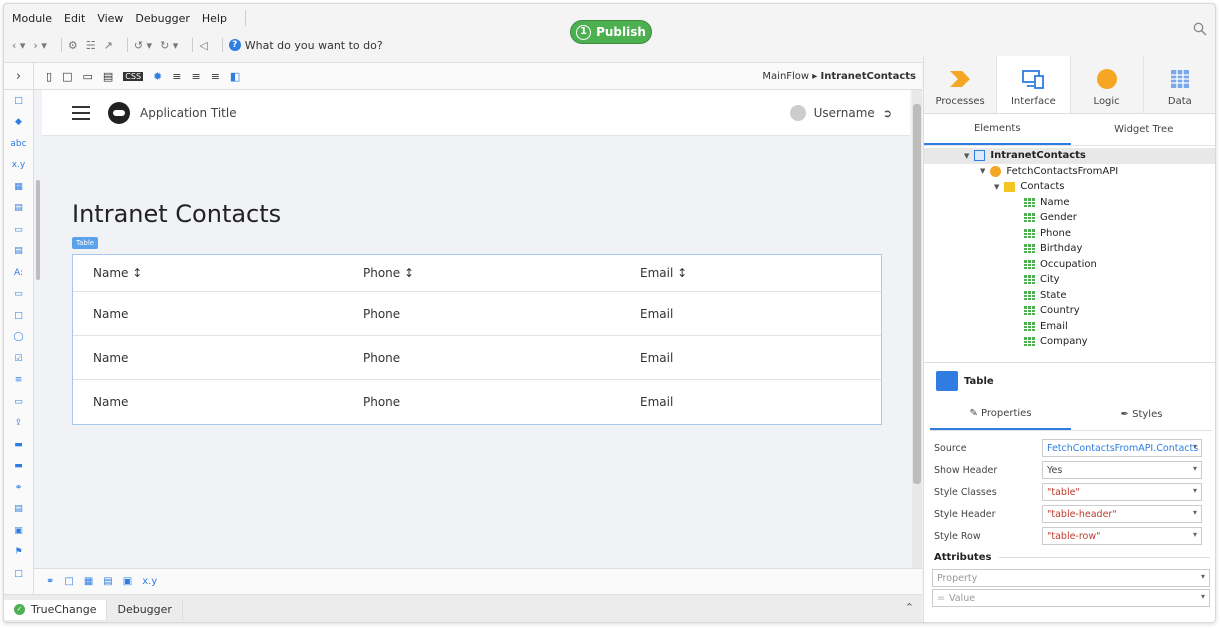 This screenshot has height=628, width=1220. Describe the element at coordinates (1069, 296) in the screenshot. I see `tree-attribute: State` at that location.